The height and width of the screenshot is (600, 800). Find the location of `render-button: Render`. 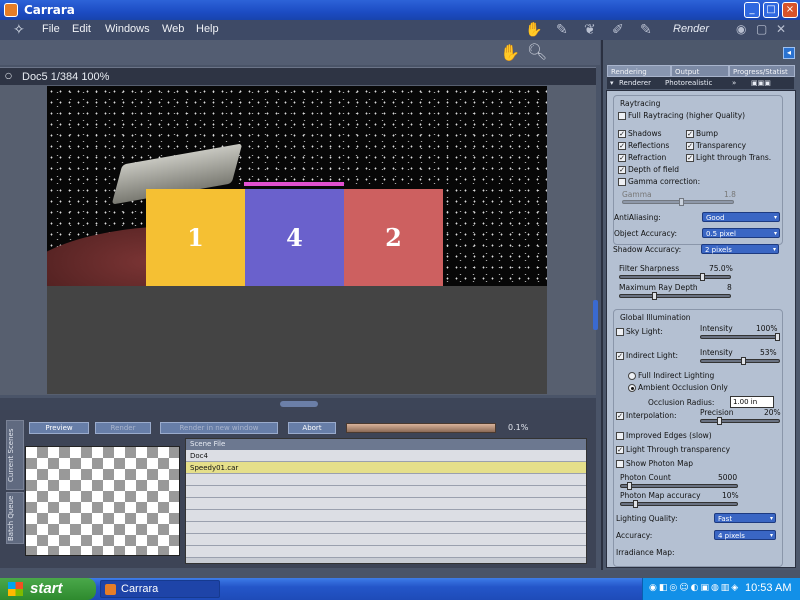

render-button: Render is located at coordinates (123, 428).